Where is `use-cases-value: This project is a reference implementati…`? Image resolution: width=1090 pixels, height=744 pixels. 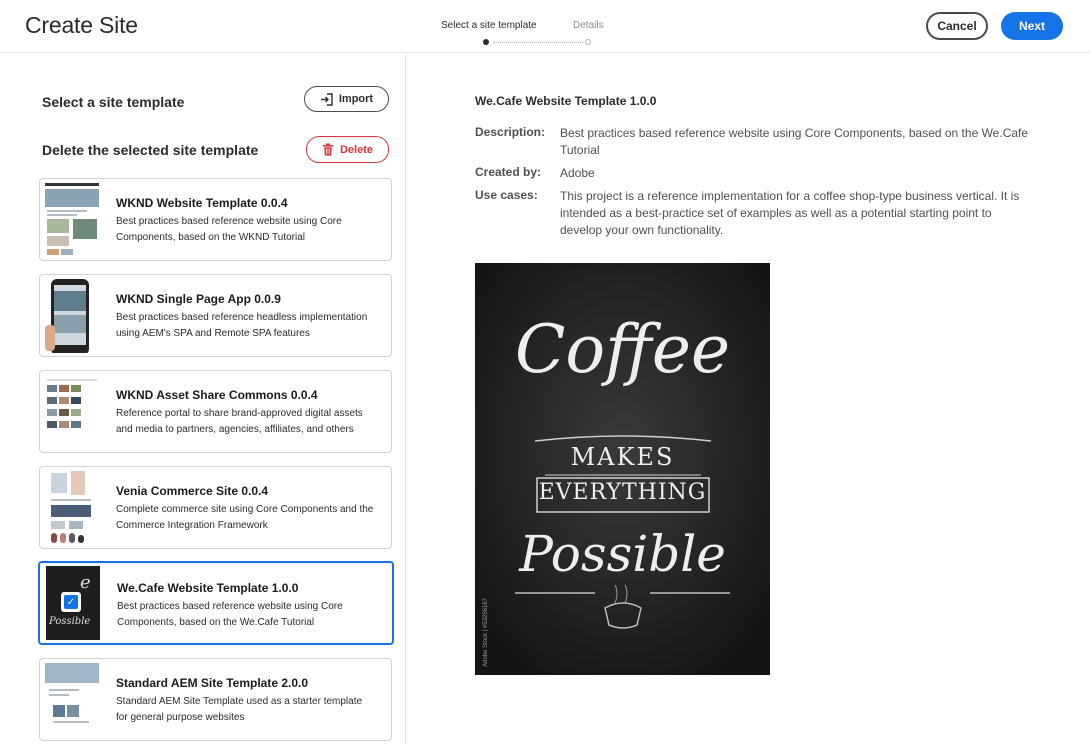 use-cases-value: This project is a reference implementati… is located at coordinates (790, 213).